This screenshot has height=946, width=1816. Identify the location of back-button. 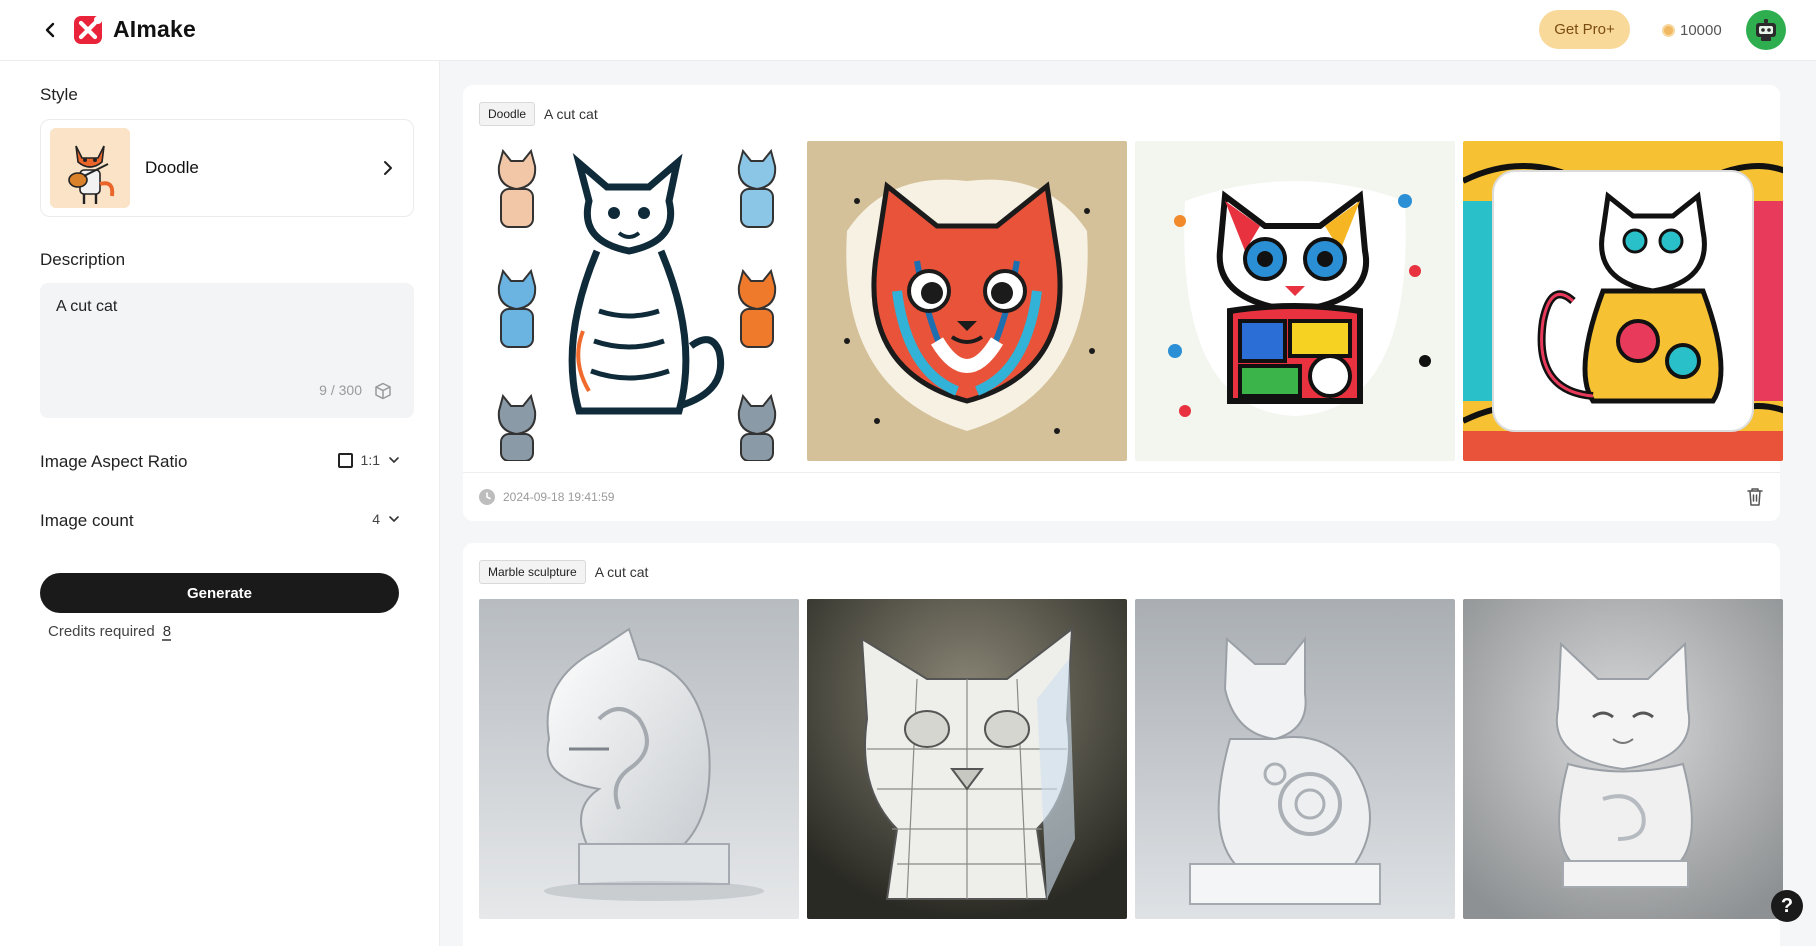
(50, 30).